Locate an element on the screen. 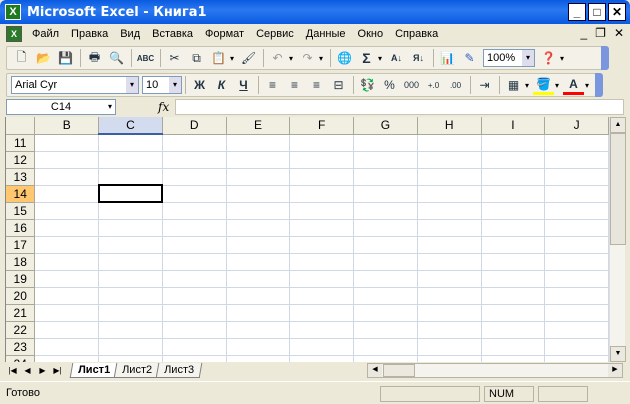 The image size is (630, 404). menu-edit: Правка is located at coordinates (89, 34).